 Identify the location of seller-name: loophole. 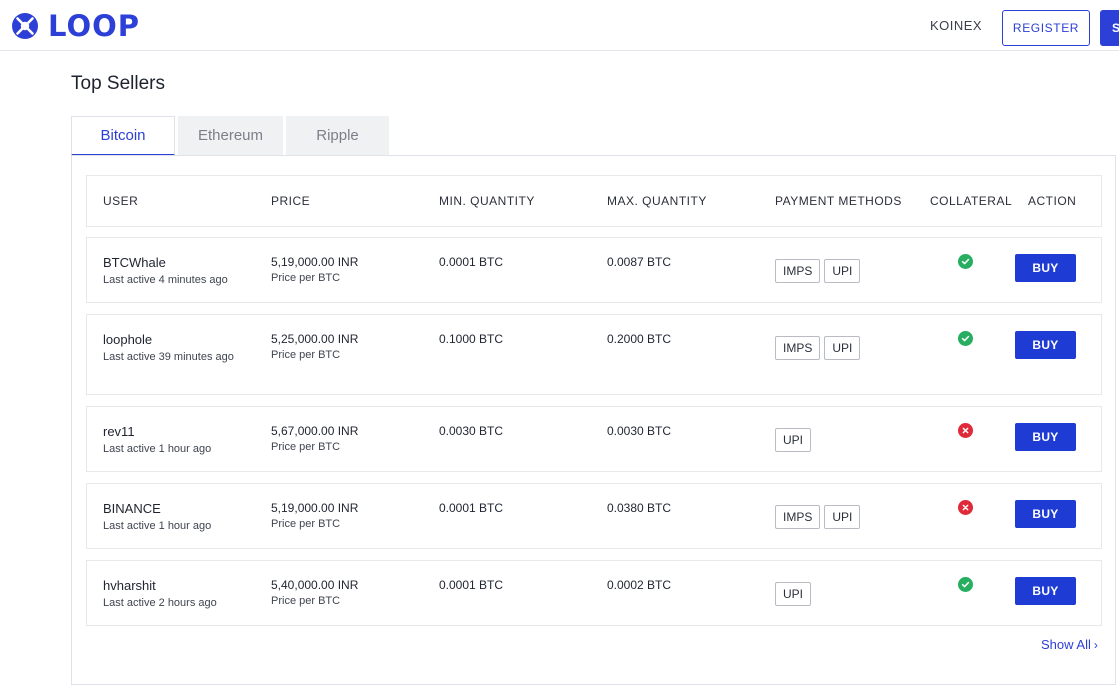
(178, 339).